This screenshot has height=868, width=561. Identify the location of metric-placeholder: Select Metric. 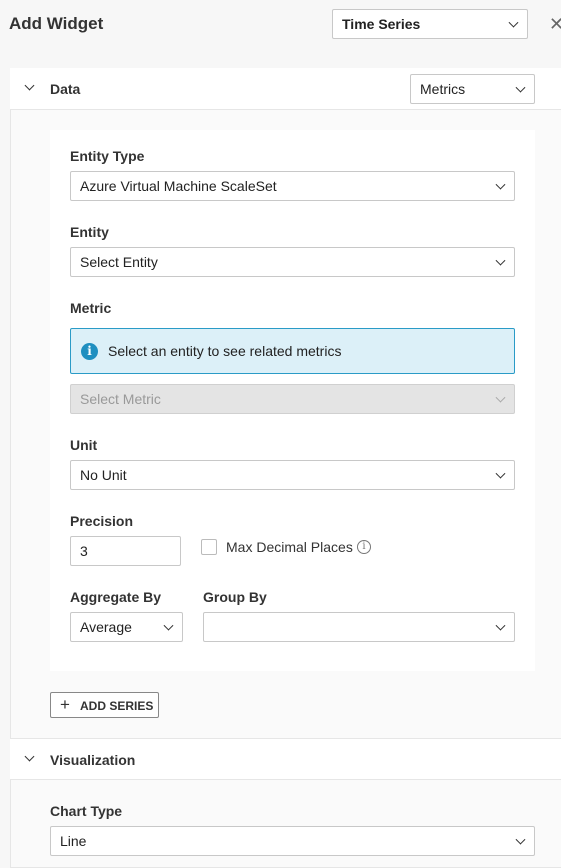
(120, 399).